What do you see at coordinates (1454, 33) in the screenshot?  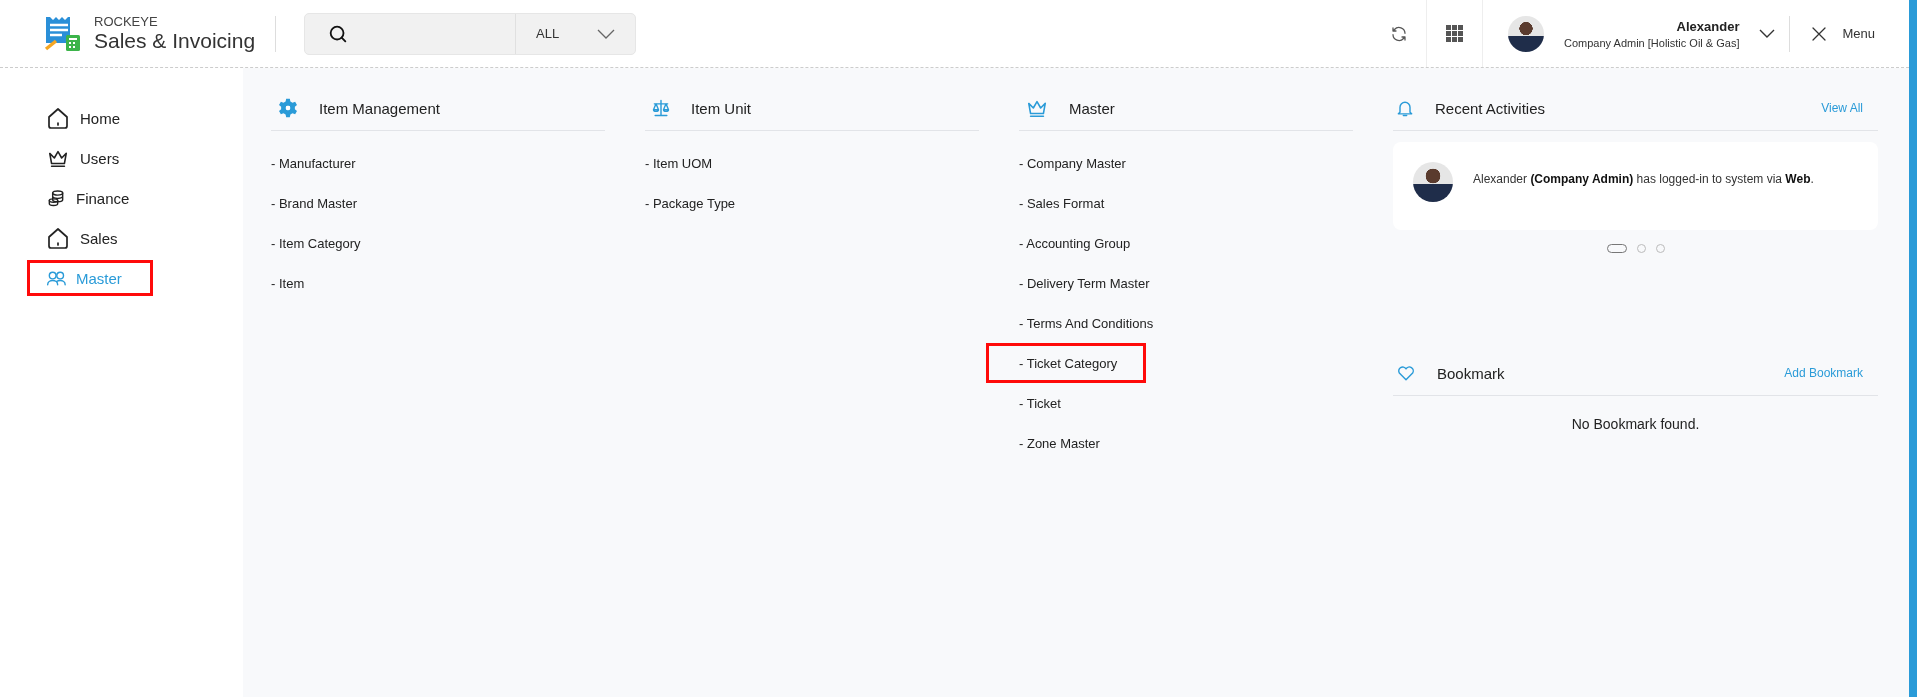 I see `apps-grid-icon` at bounding box center [1454, 33].